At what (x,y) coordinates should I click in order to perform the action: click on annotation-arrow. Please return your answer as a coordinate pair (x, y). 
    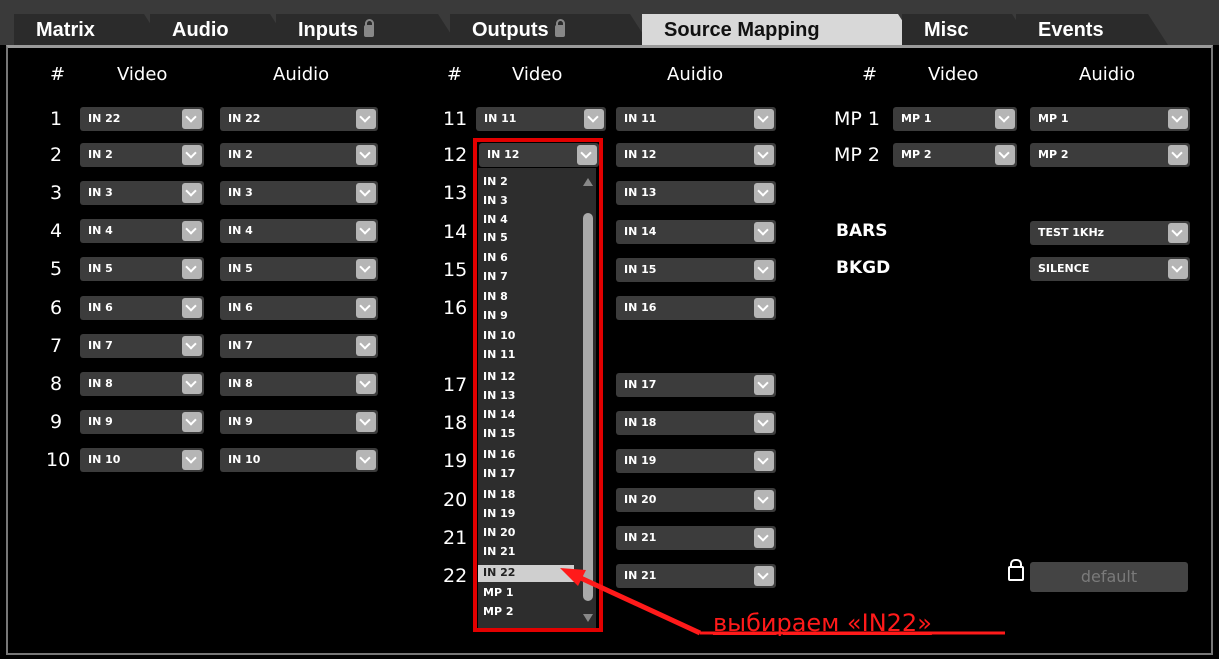
    Looking at the image, I should click on (782, 602).